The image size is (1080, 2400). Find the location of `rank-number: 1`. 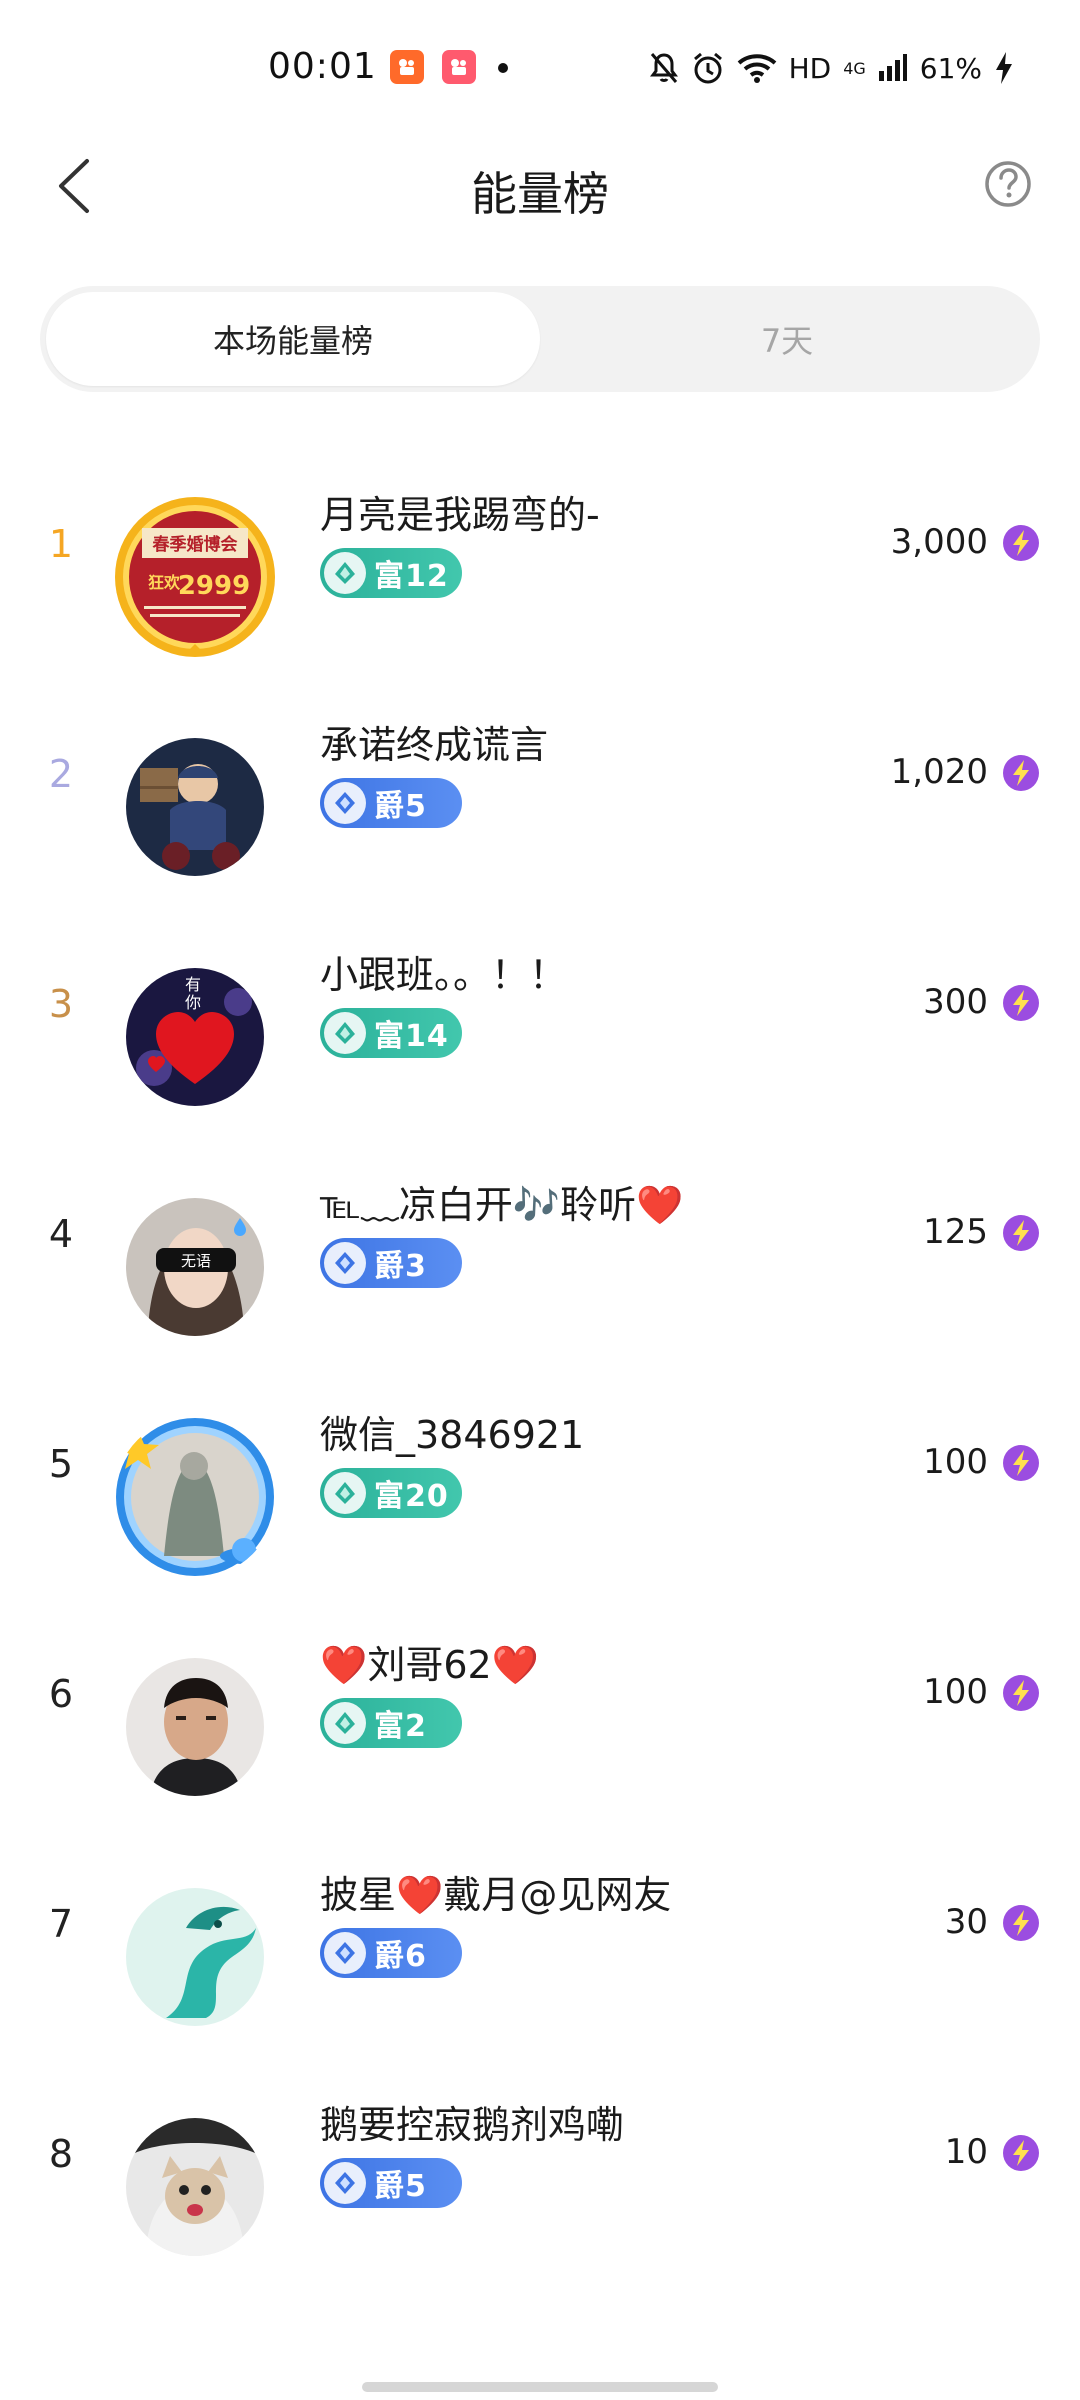

rank-number: 1 is located at coordinates (61, 544).